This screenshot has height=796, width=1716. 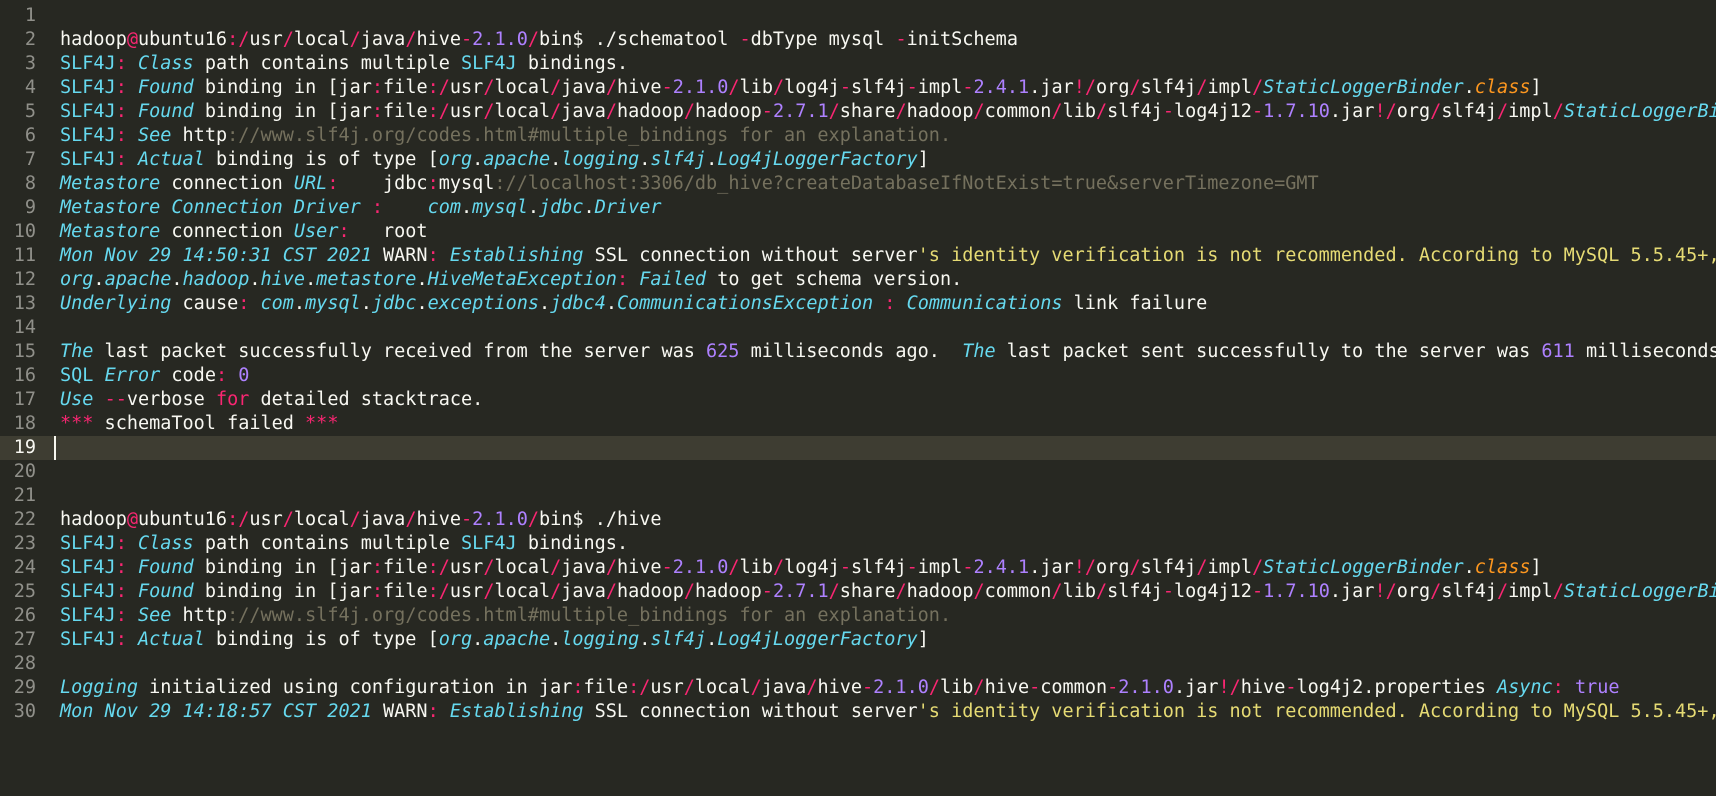 I want to click on code-token: Log4jLoggerFactory, so click(x=817, y=639).